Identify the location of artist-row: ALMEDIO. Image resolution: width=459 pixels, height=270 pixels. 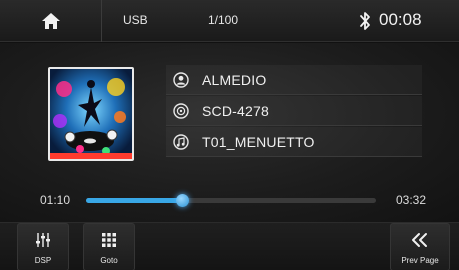
(294, 80).